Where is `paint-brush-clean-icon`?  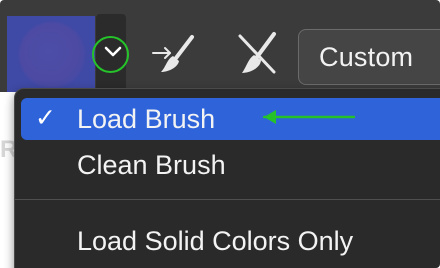
paint-brush-clean-icon is located at coordinates (257, 55).